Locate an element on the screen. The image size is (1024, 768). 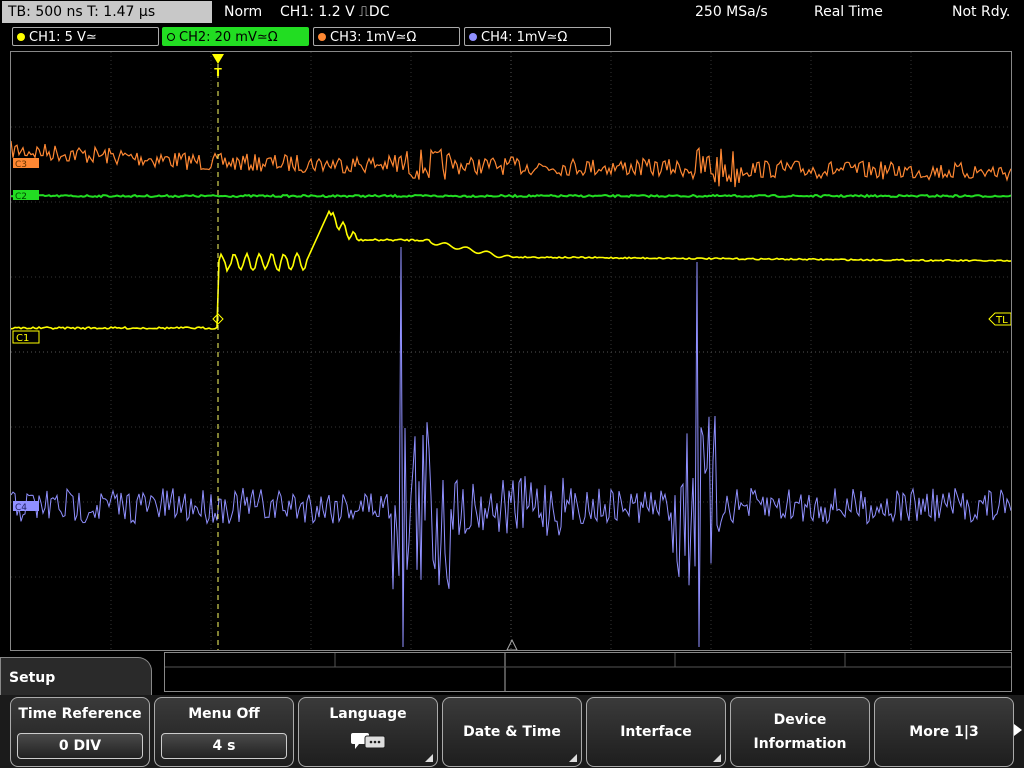
device-information-label: Device Information is located at coordinates (800, 732).